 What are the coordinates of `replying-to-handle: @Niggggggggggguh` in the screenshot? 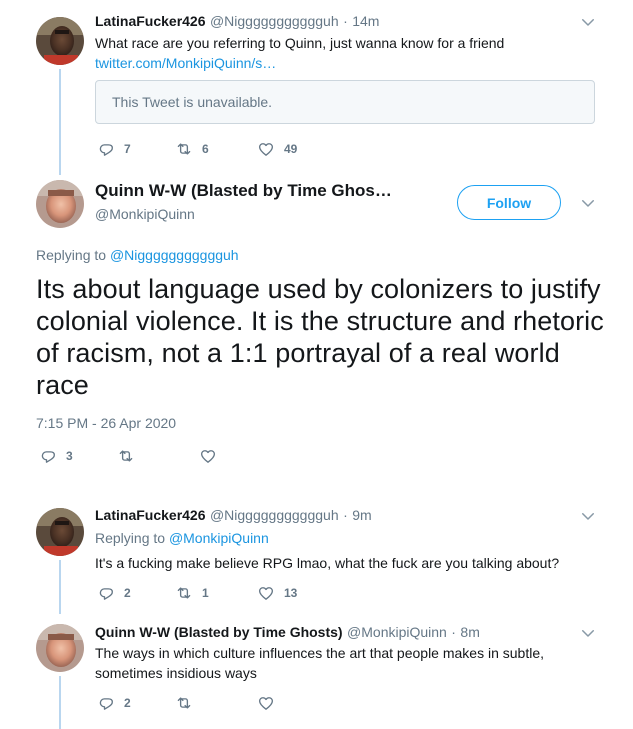 It's located at (174, 255).